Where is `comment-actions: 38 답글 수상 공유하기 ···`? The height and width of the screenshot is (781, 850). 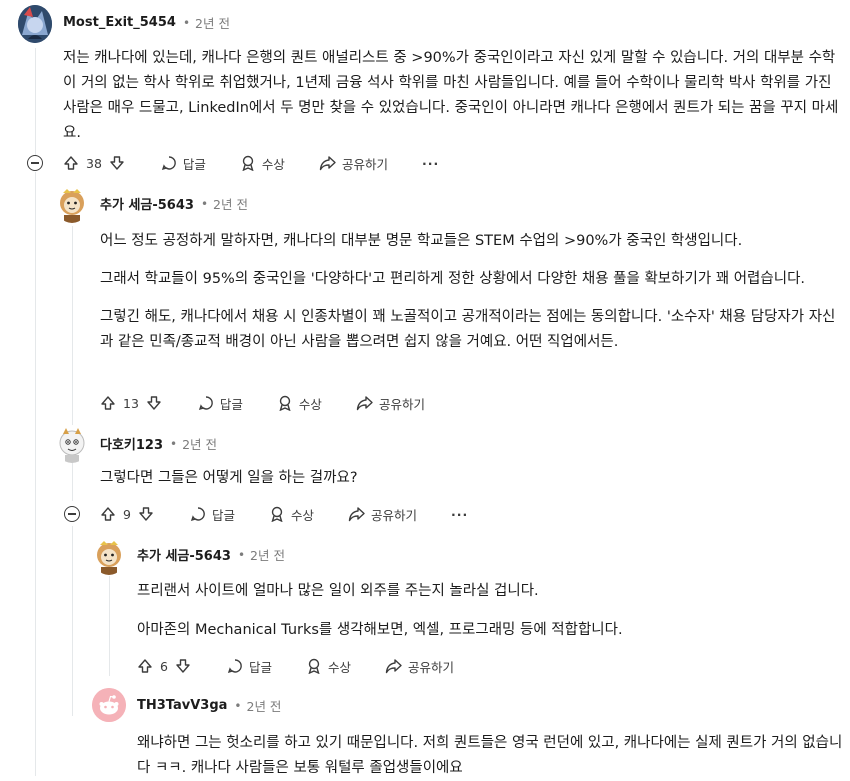
comment-actions: 38 답글 수상 공유하기 ··· is located at coordinates (251, 163).